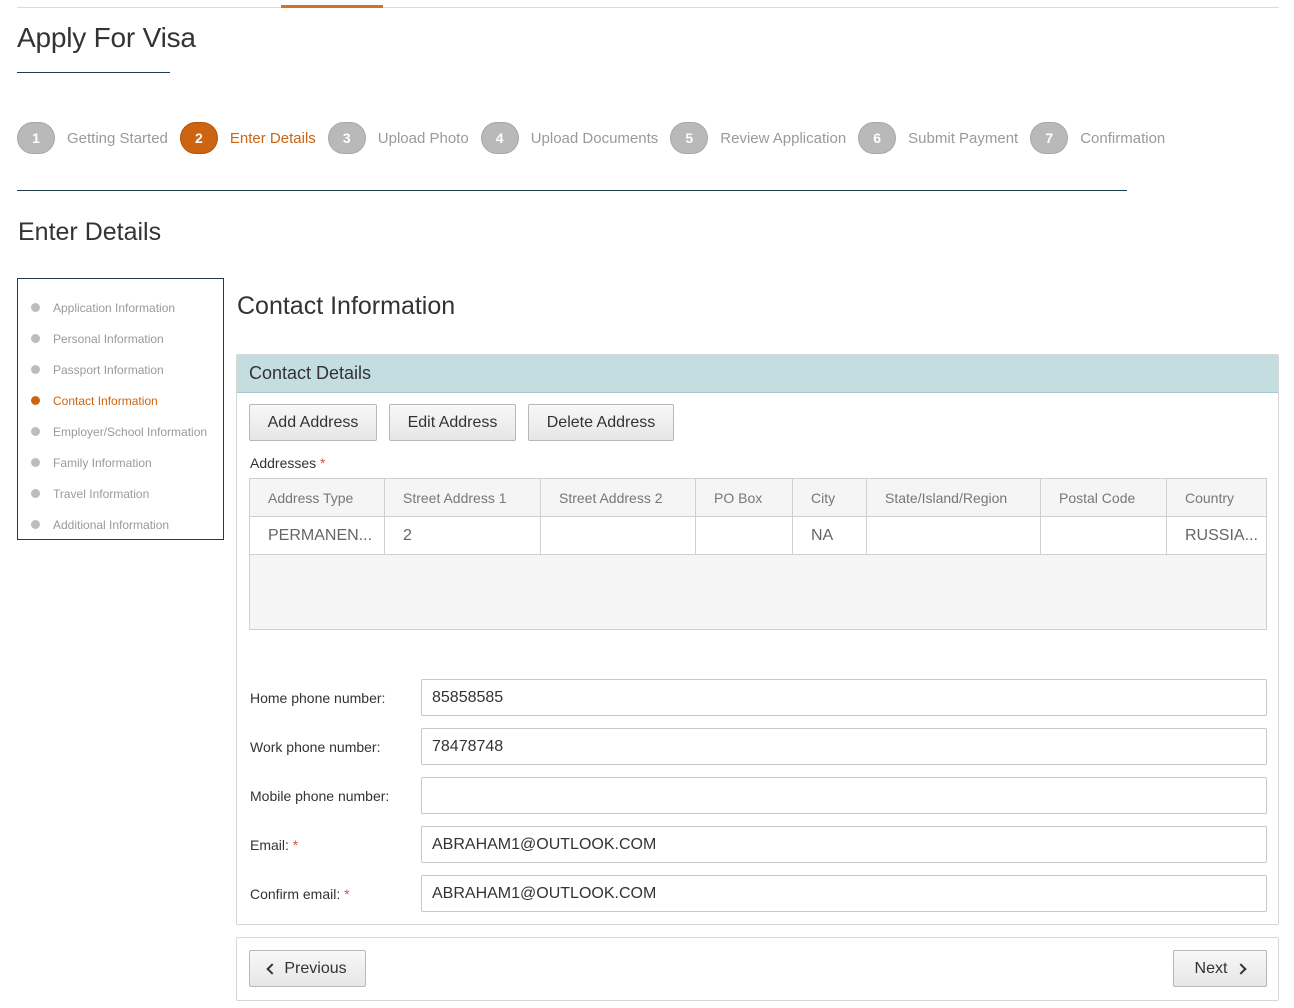 The image size is (1294, 1008). Describe the element at coordinates (757, 374) in the screenshot. I see `panel-header: Contact Details` at that location.